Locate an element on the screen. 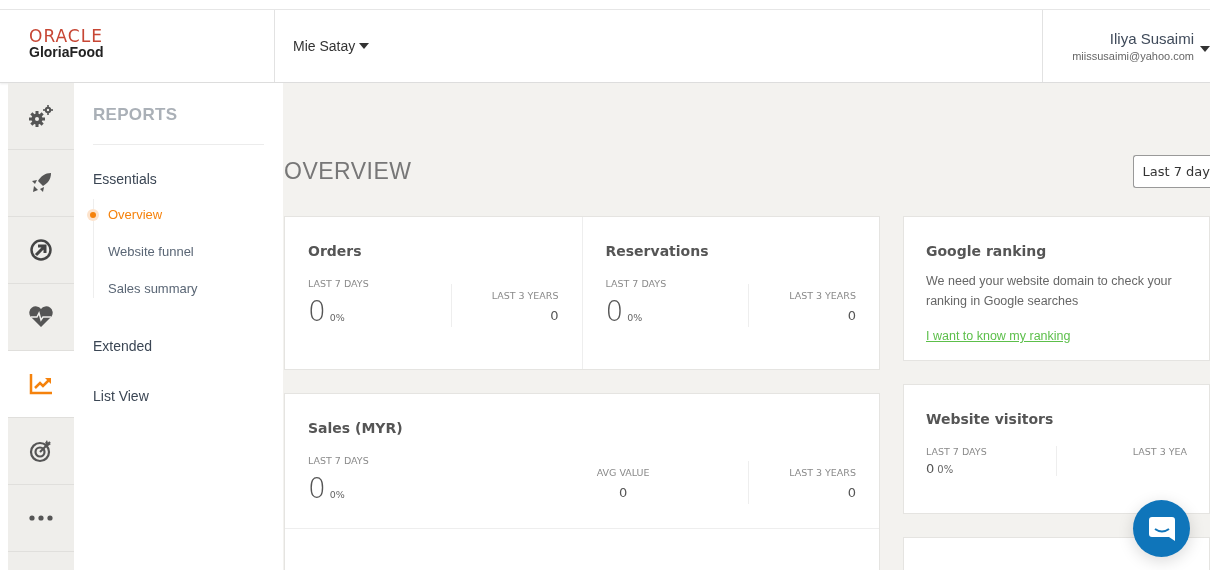  line-chart-icon is located at coordinates (41, 384).